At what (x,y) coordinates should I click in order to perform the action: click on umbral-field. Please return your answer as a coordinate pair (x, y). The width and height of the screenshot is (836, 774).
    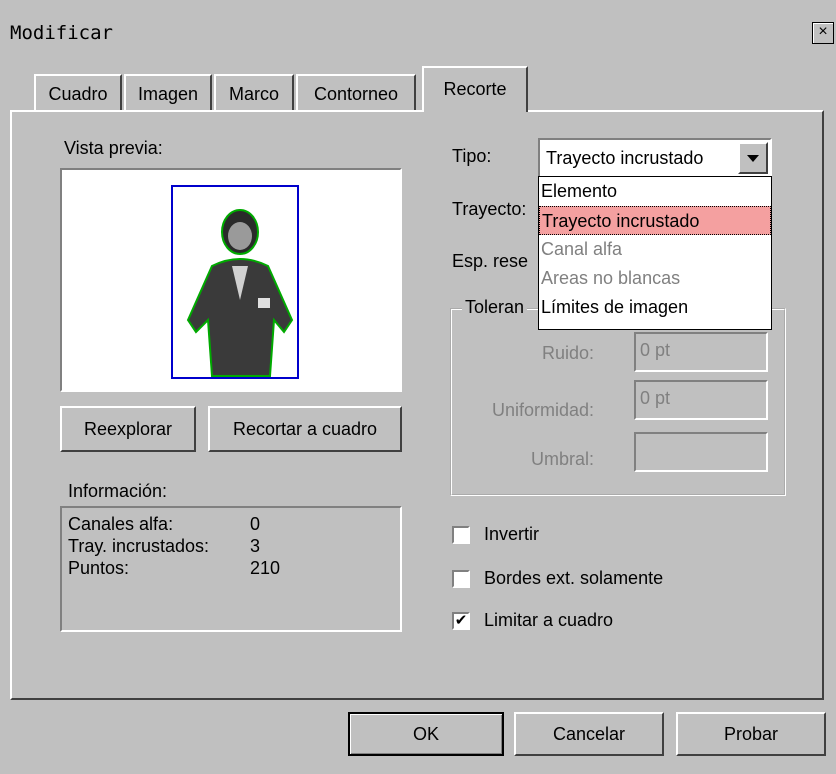
    Looking at the image, I should click on (701, 452).